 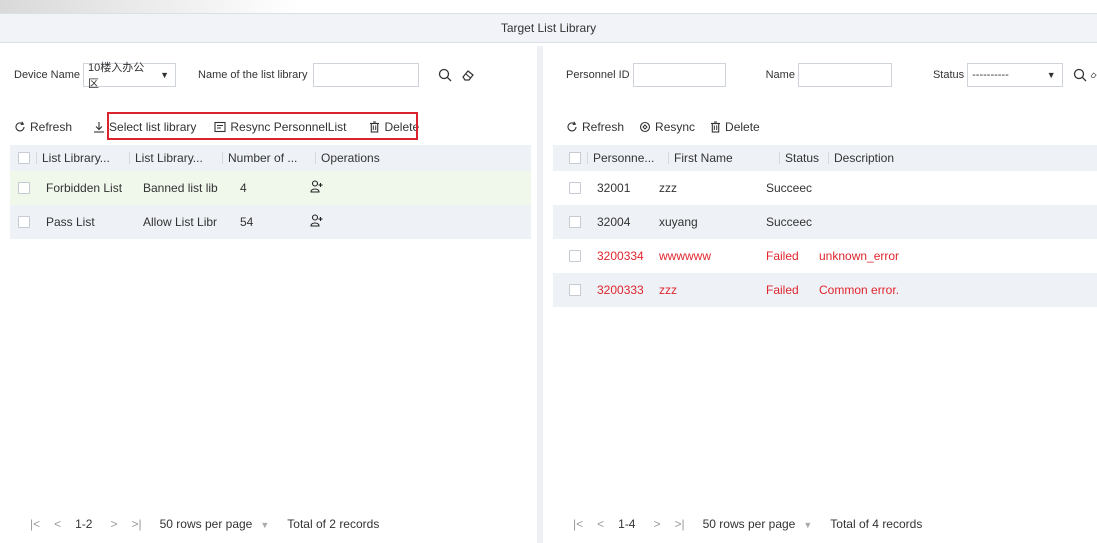 What do you see at coordinates (84, 188) in the screenshot?
I see `list-name-cell: Forbidden List` at bounding box center [84, 188].